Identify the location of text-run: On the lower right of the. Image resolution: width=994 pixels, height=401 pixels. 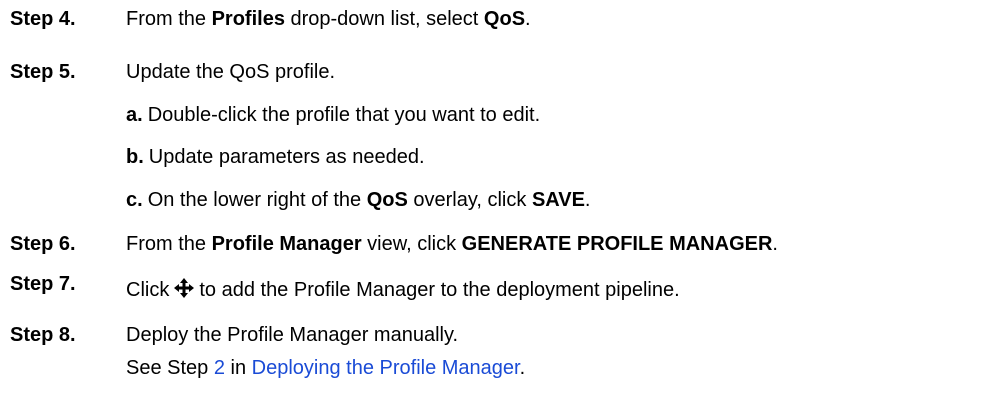
(257, 200).